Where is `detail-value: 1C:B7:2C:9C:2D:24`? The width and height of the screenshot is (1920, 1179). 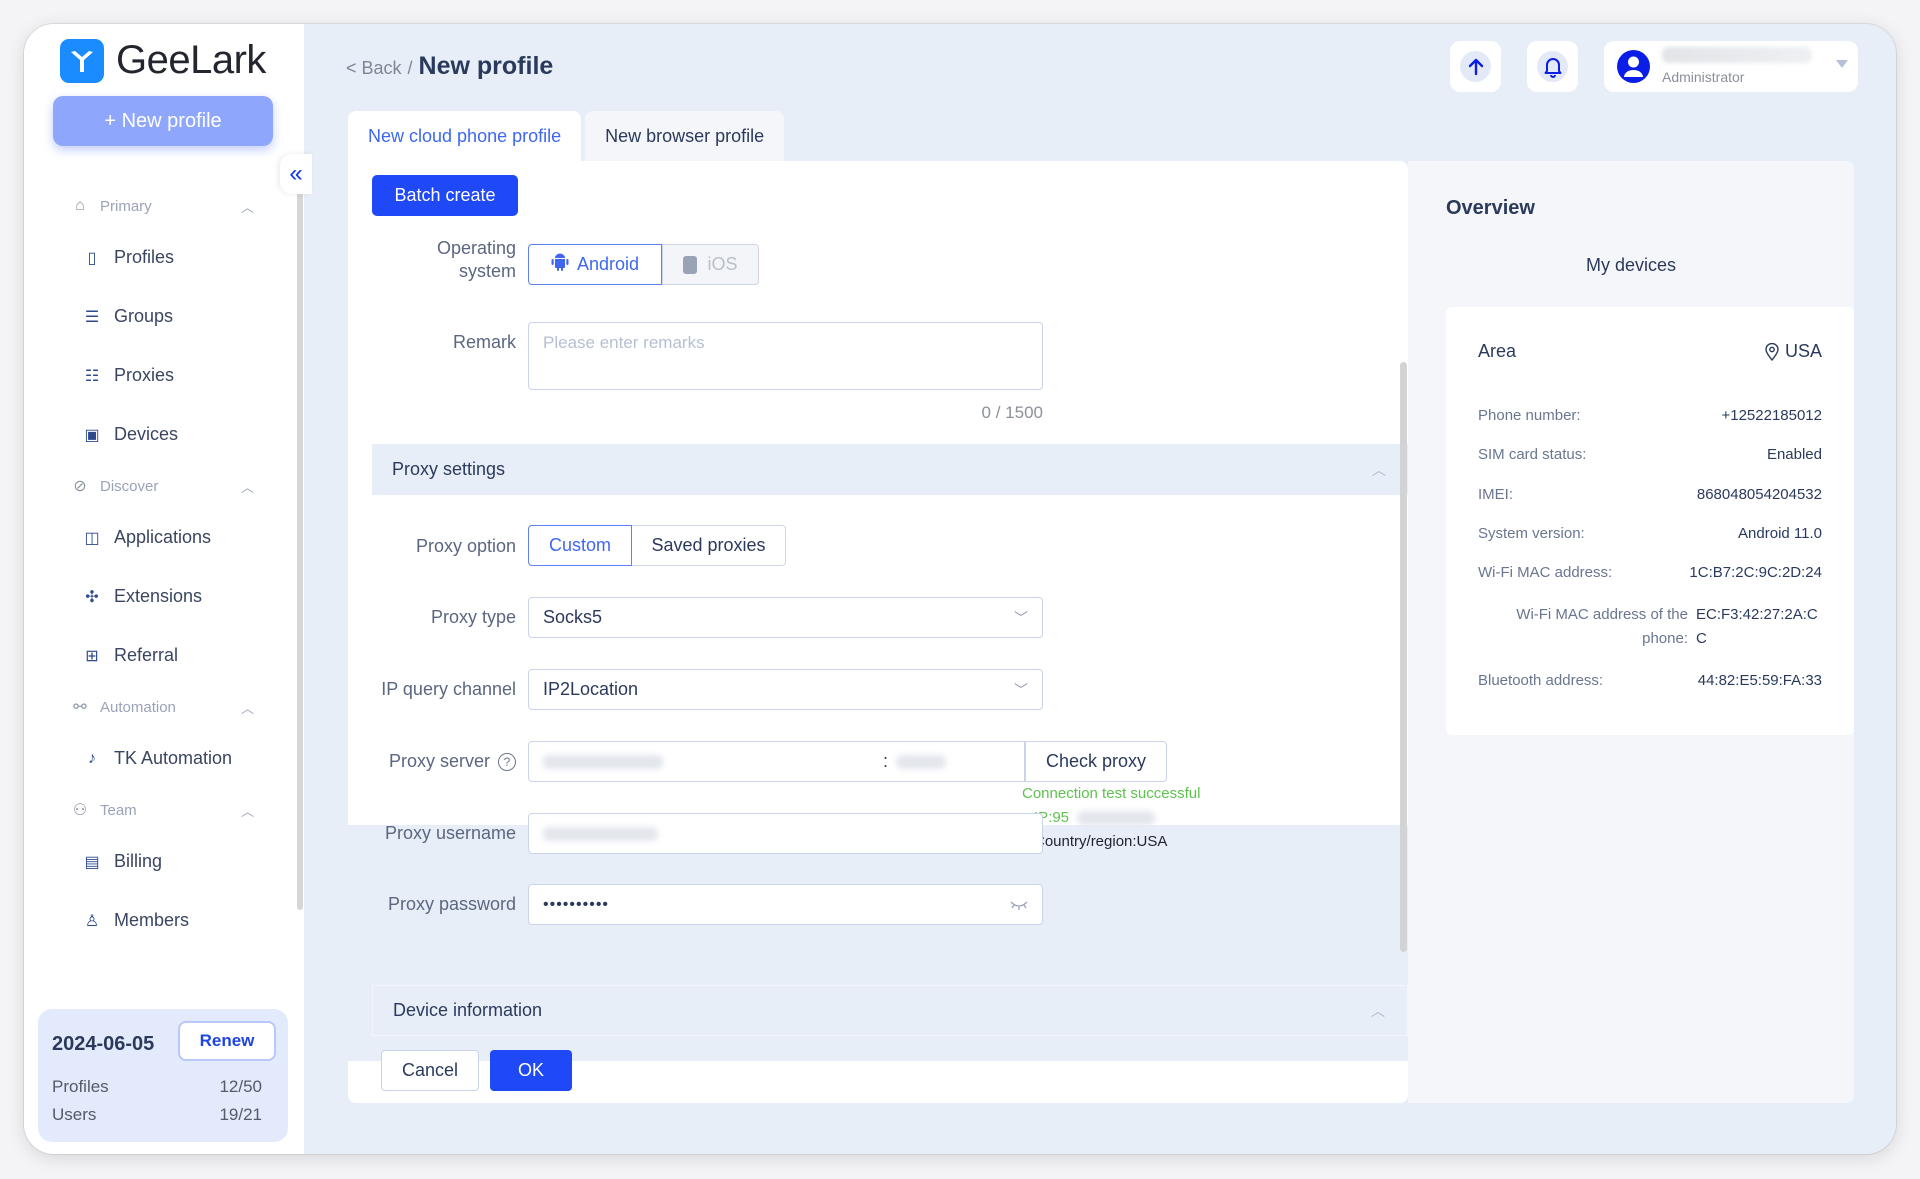 detail-value: 1C:B7:2C:9C:2D:24 is located at coordinates (1755, 572).